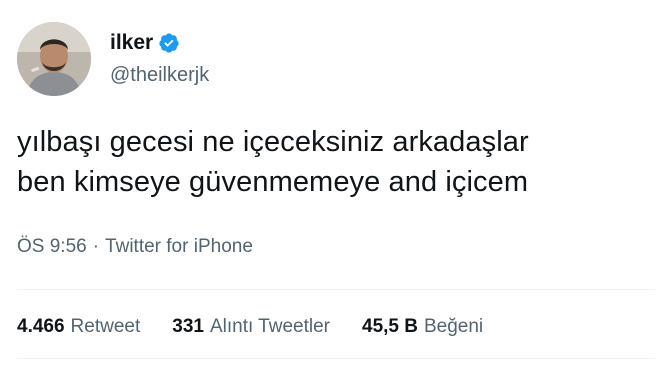 This screenshot has height=378, width=672. I want to click on tweet-text-line: ben kimseye güvenmemeye and içicem, so click(273, 182).